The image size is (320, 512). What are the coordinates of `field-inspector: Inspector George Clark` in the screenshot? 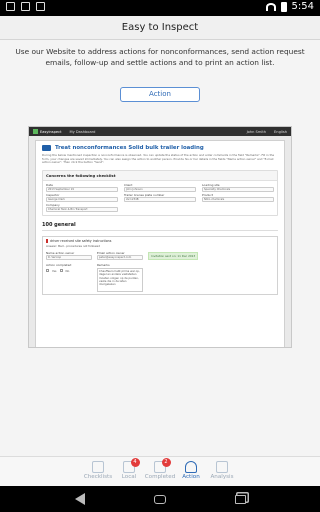 It's located at (82, 197).